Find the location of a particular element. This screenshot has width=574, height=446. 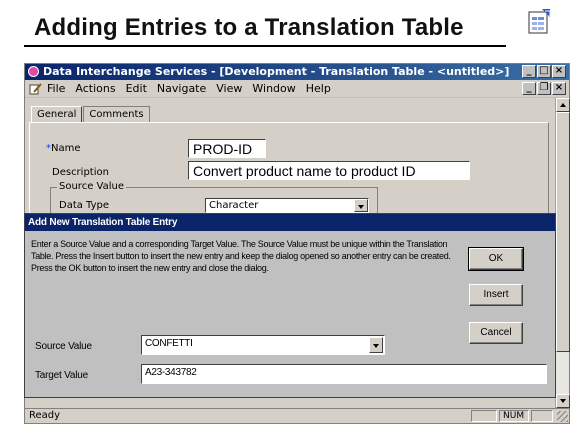

menu-file: File is located at coordinates (56, 88).